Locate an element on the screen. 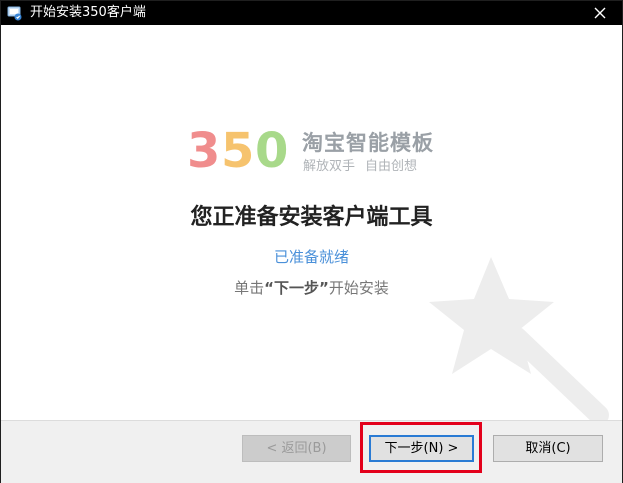  page-heading: 您正准备安装客户端工具 is located at coordinates (311, 217).